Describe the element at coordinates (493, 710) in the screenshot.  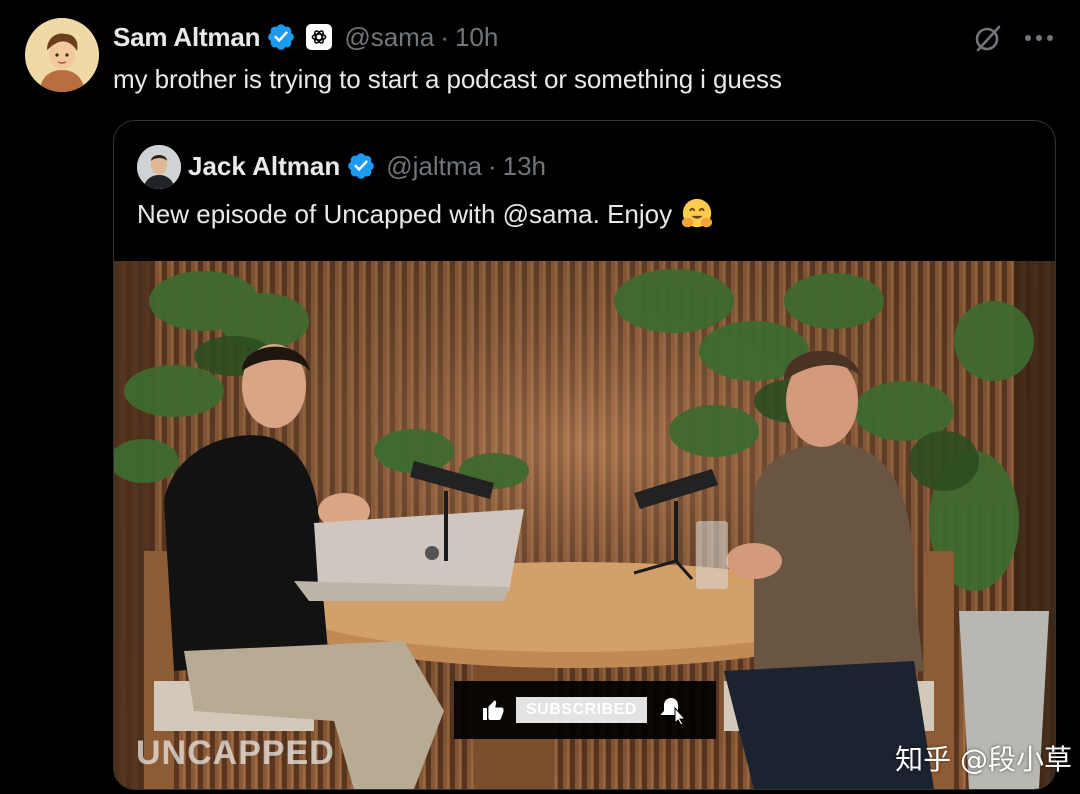
I see `thumbs-up-icon` at that location.